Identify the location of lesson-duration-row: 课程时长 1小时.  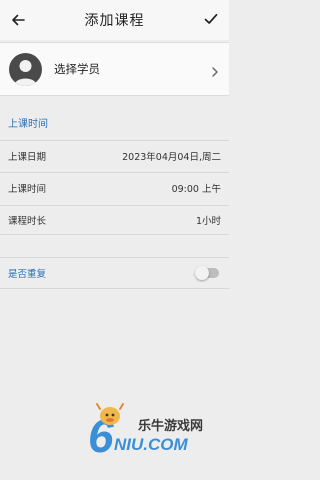
(114, 220).